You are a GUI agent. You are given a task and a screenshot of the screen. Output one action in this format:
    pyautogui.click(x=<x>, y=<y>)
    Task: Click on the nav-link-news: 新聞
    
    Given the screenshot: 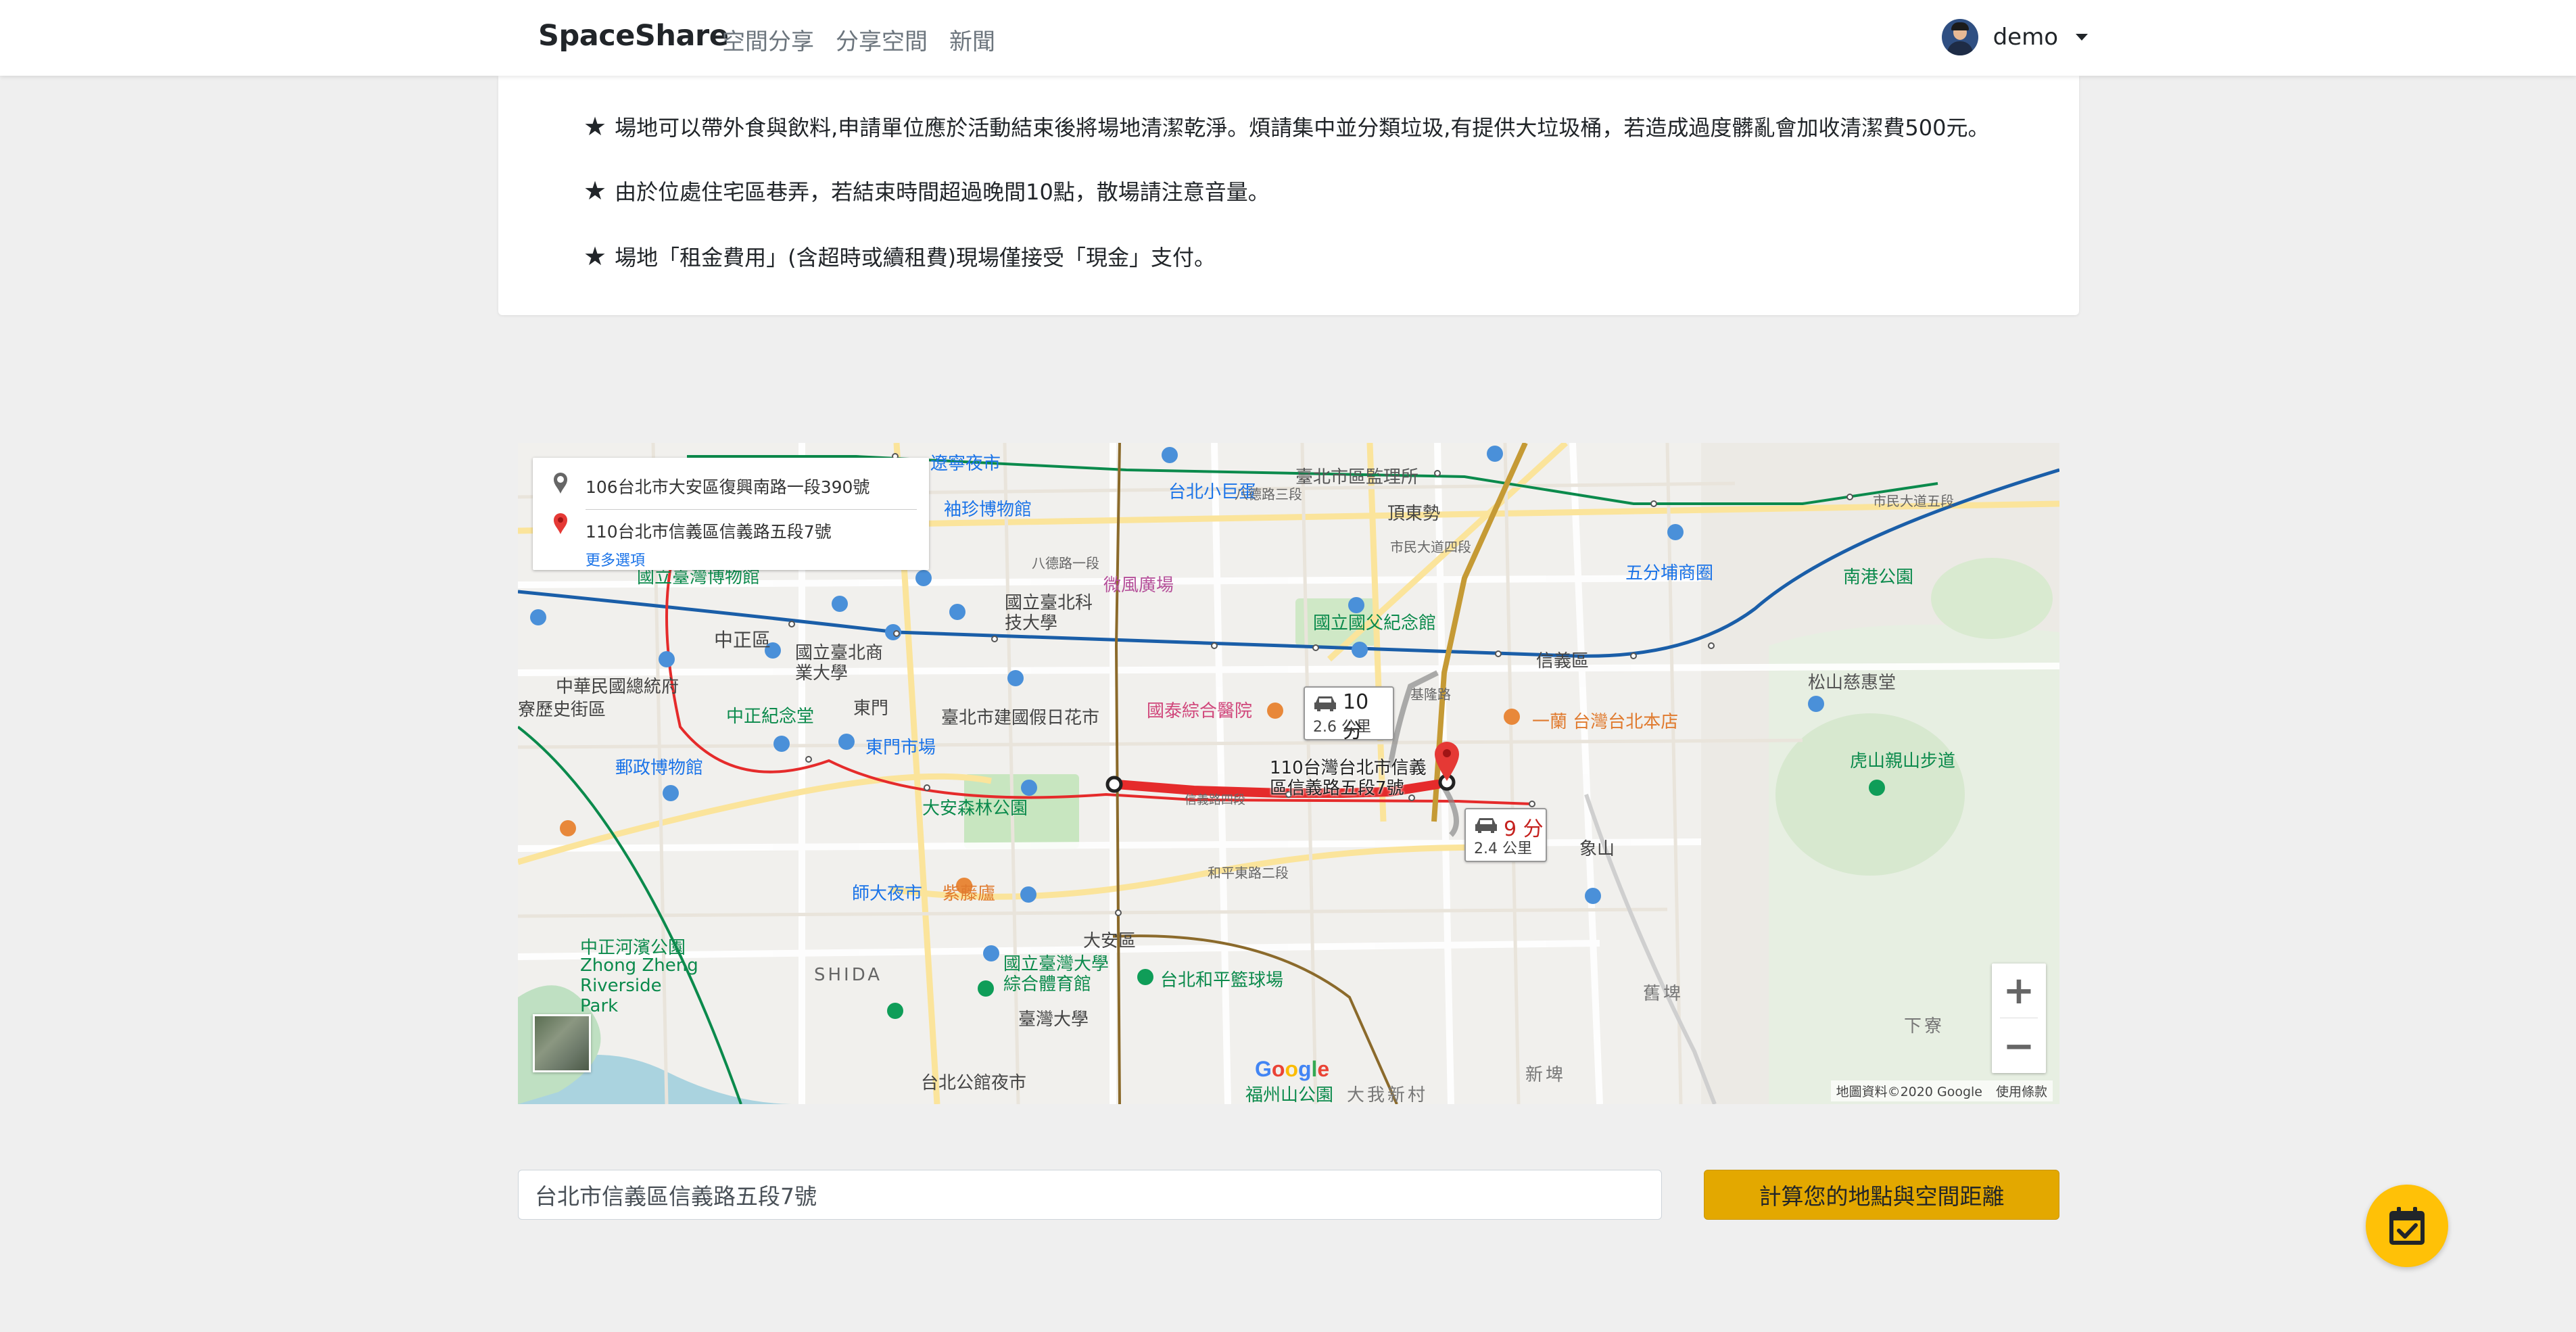 What is the action you would take?
    pyautogui.click(x=972, y=39)
    